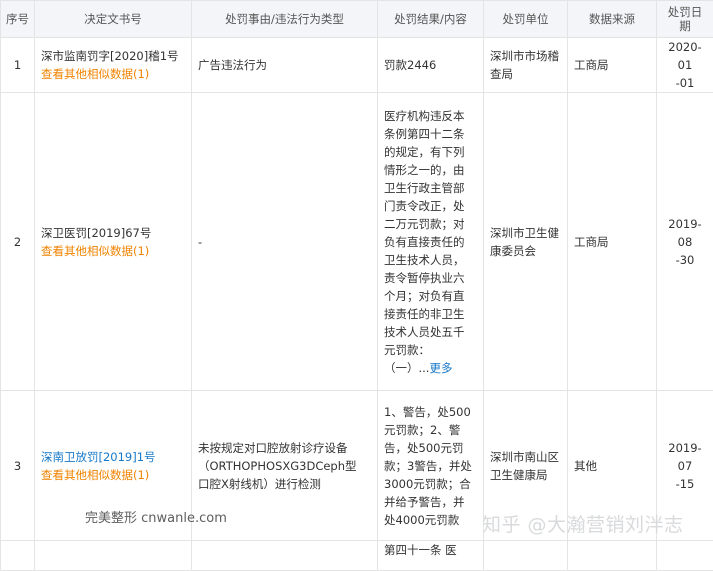 This screenshot has height=571, width=713. Describe the element at coordinates (285, 65) in the screenshot. I see `reason-cell: 广告违法行为` at that location.